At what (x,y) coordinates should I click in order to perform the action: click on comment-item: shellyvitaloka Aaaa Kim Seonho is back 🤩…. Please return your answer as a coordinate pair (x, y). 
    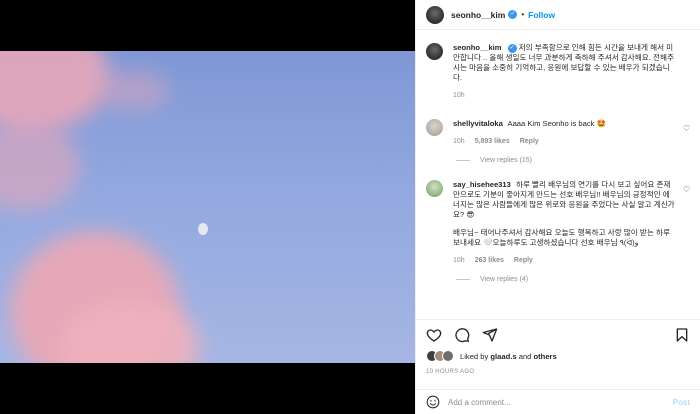
    Looking at the image, I should click on (558, 133).